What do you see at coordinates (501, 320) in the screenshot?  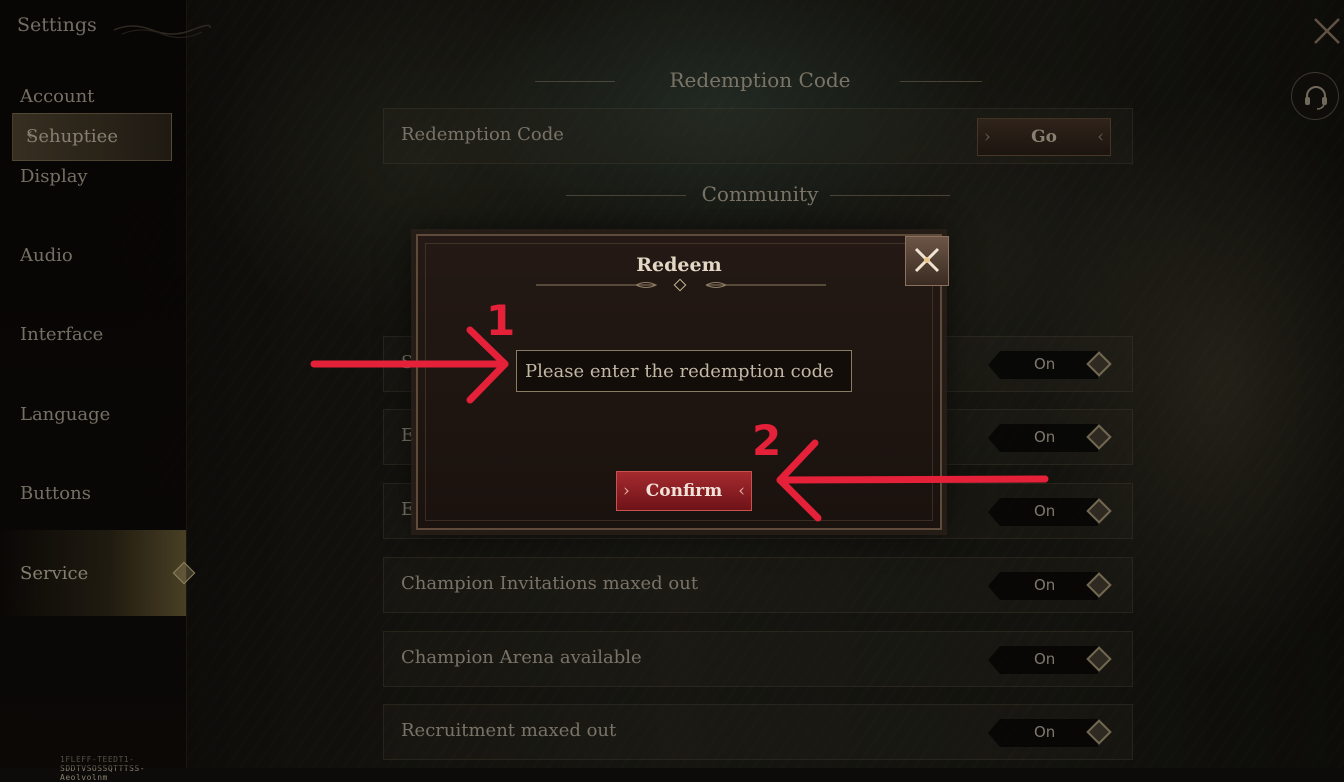 I see `step-number-1: 1` at bounding box center [501, 320].